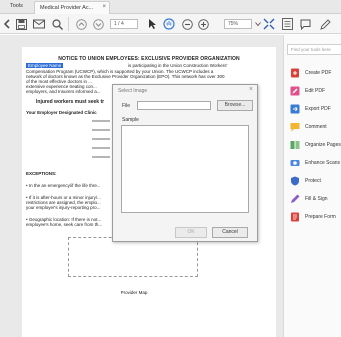 Image resolution: width=341 pixels, height=337 pixels. Describe the element at coordinates (325, 24) in the screenshot. I see `pen-icon` at that location.